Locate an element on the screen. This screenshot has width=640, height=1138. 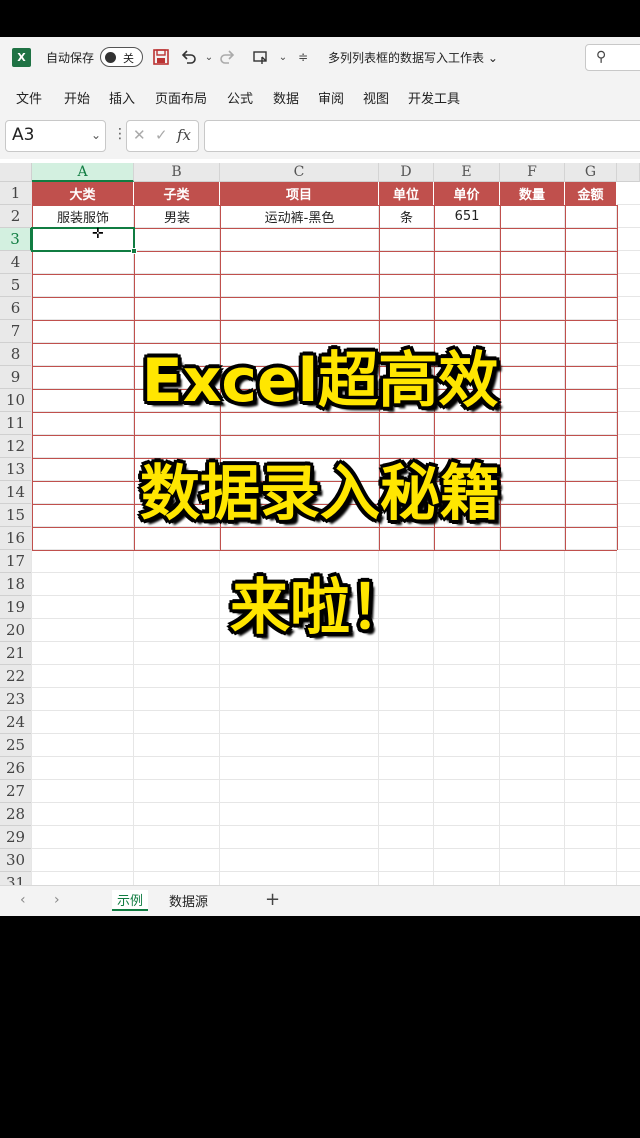
cell-cursor-icon: ✛ is located at coordinates (98, 234).